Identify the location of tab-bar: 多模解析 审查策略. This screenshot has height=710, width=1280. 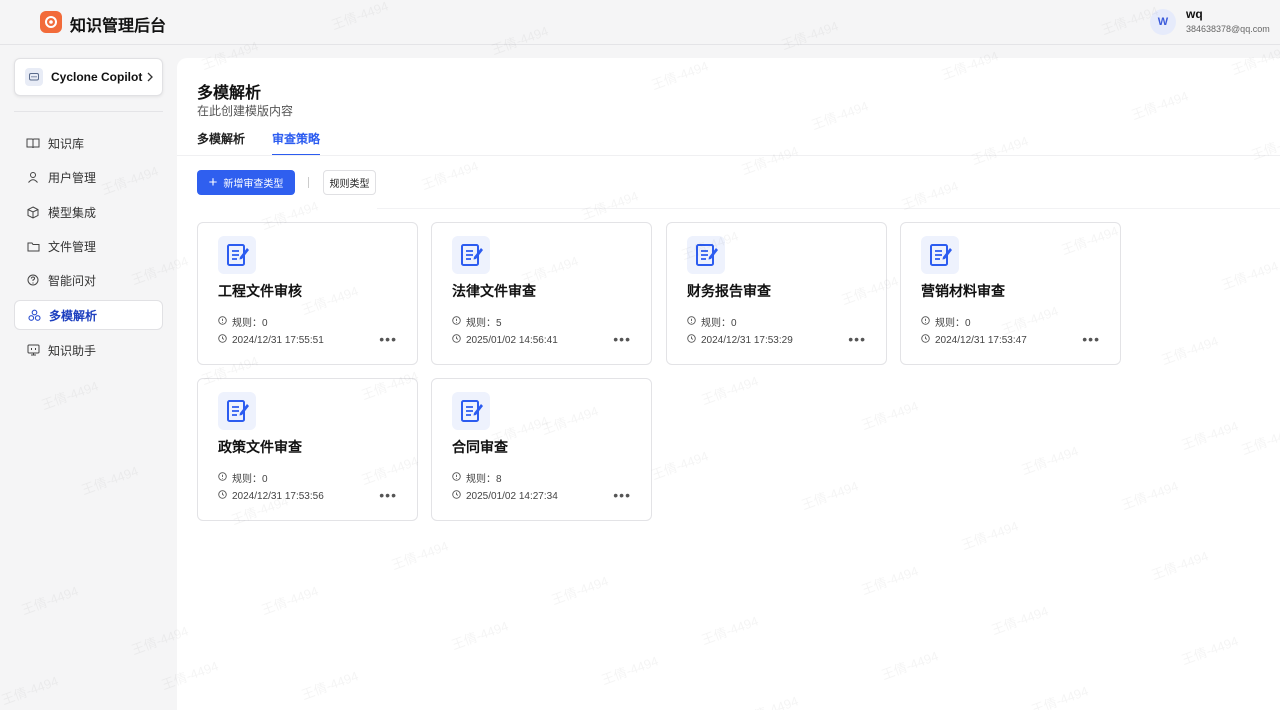
(272, 143).